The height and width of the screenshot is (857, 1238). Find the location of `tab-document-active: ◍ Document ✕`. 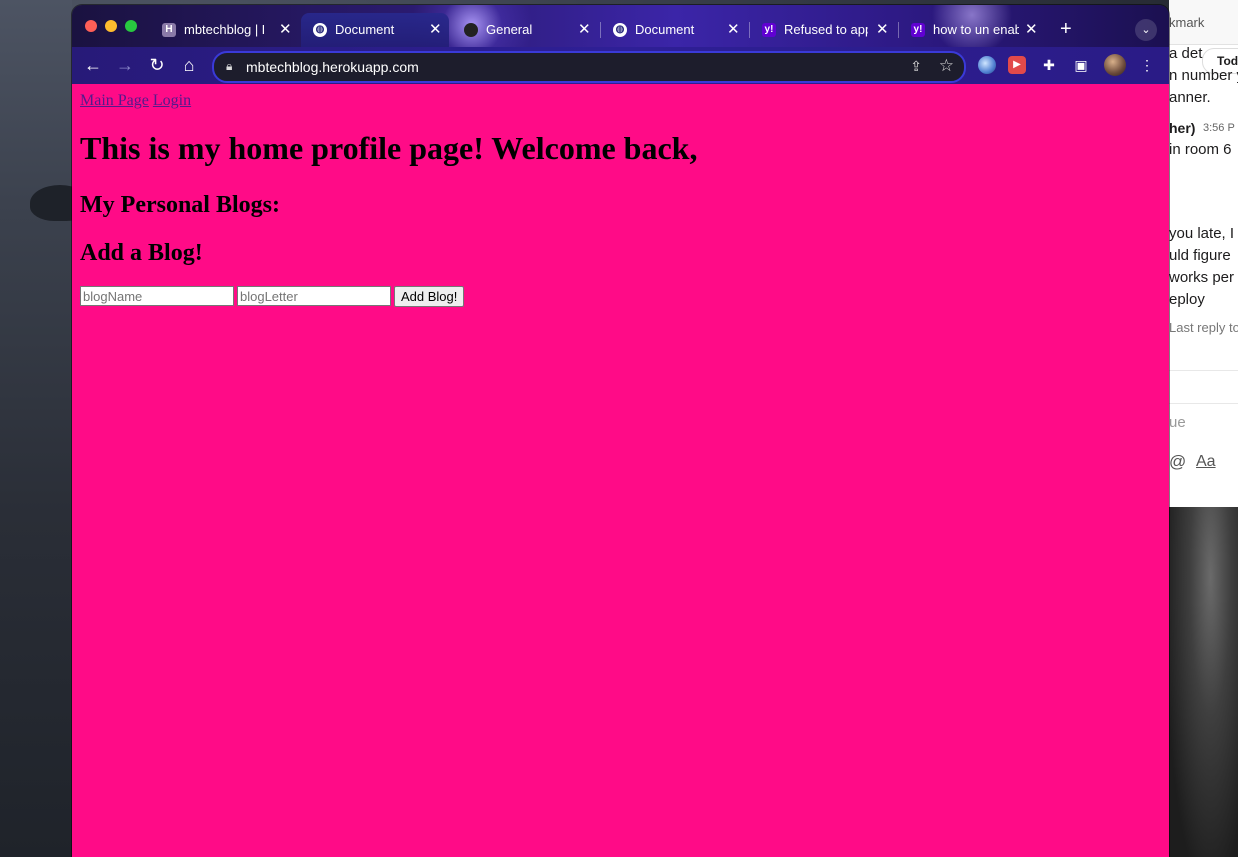

tab-document-active: ◍ Document ✕ is located at coordinates (375, 30).